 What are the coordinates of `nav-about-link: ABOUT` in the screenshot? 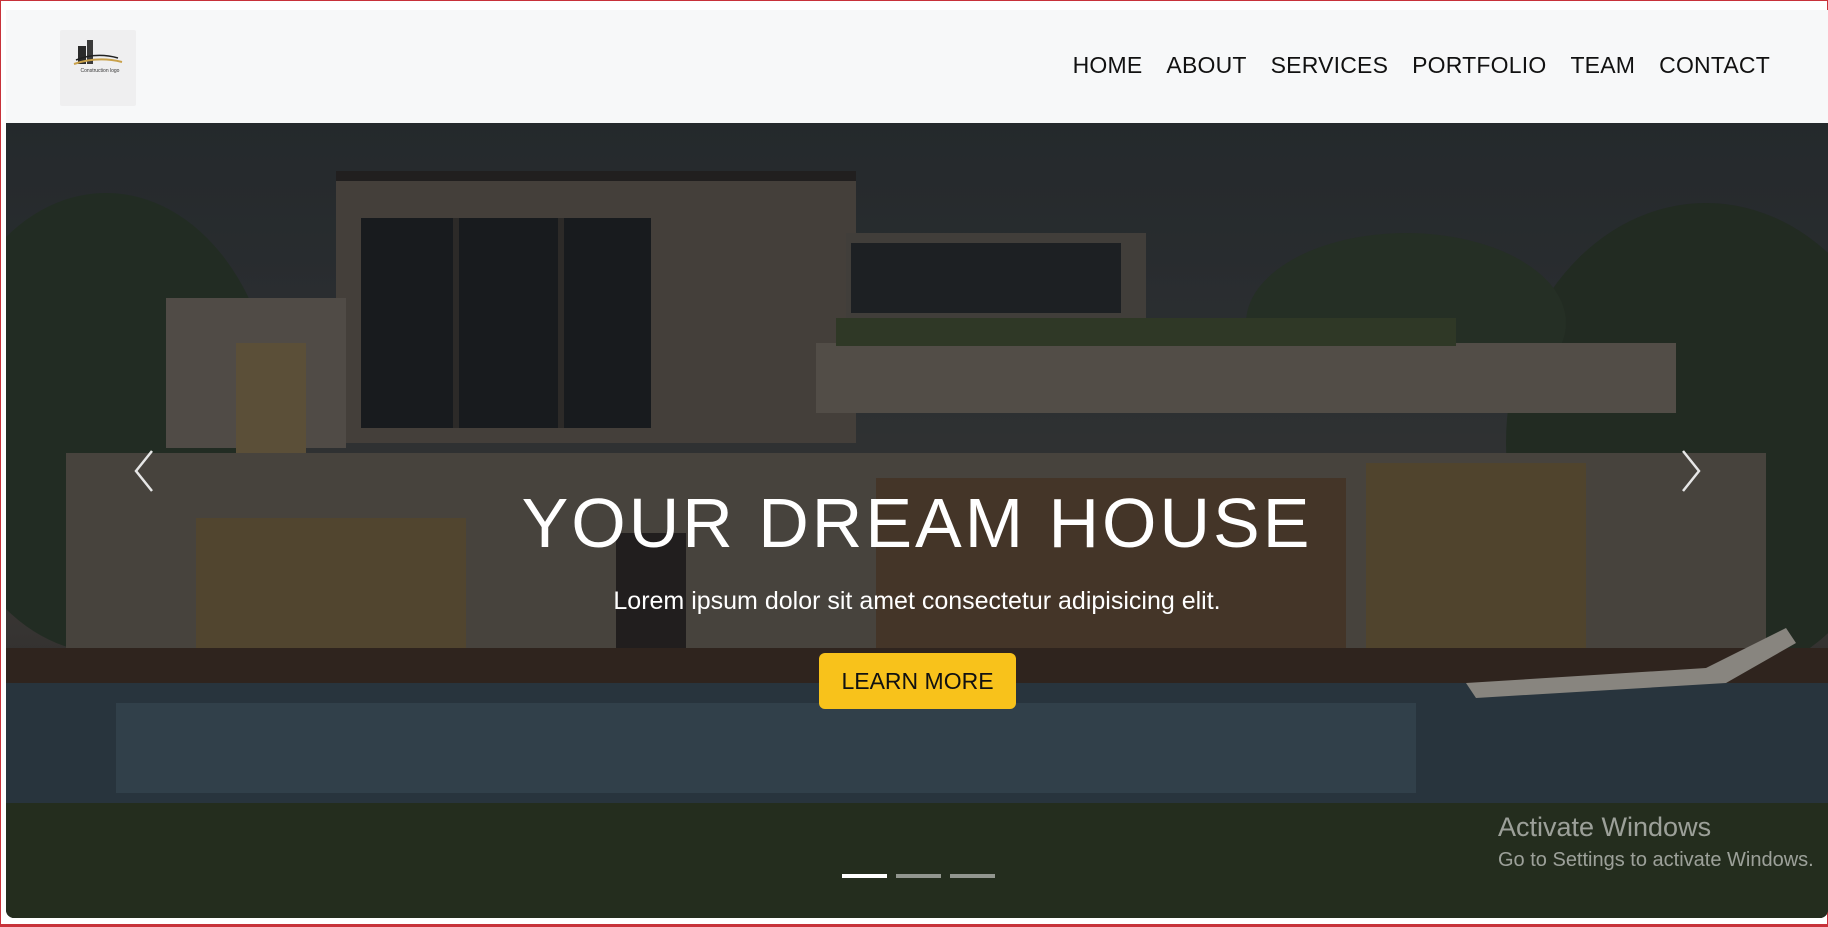 It's located at (1206, 65).